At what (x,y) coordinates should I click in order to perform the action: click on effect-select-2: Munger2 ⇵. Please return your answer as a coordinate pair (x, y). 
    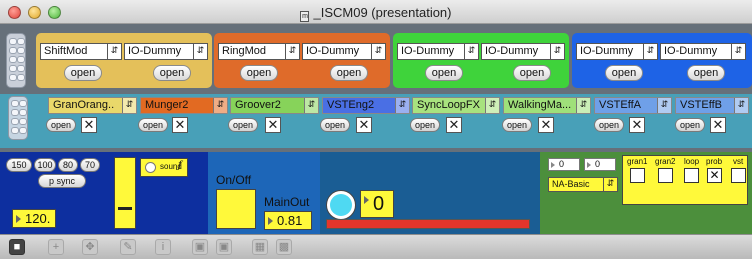
    Looking at the image, I should click on (184, 105).